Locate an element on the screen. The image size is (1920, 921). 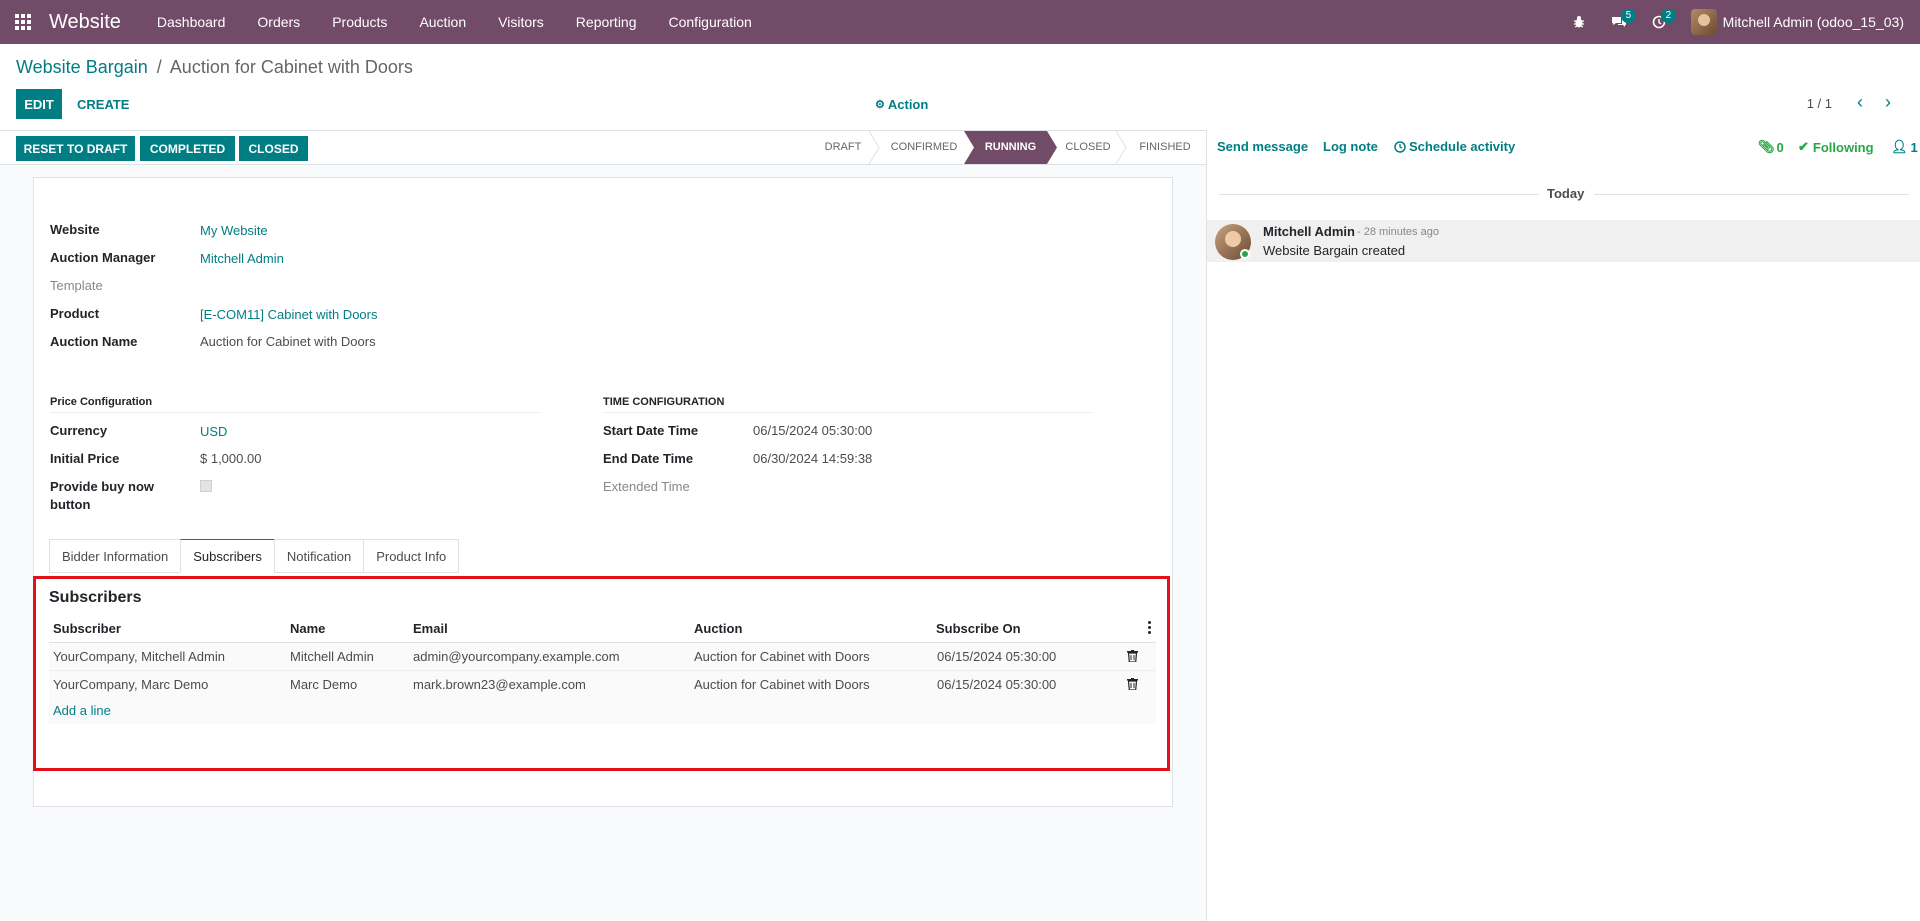
menu-orders: Orders is located at coordinates (278, 22).